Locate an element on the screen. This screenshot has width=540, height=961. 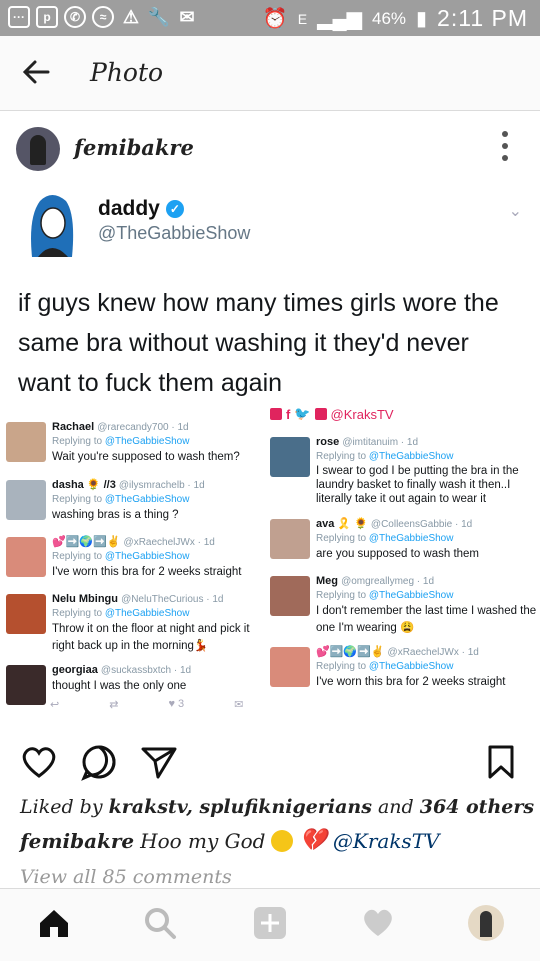
messages-icon: ··· is located at coordinates (19, 17).